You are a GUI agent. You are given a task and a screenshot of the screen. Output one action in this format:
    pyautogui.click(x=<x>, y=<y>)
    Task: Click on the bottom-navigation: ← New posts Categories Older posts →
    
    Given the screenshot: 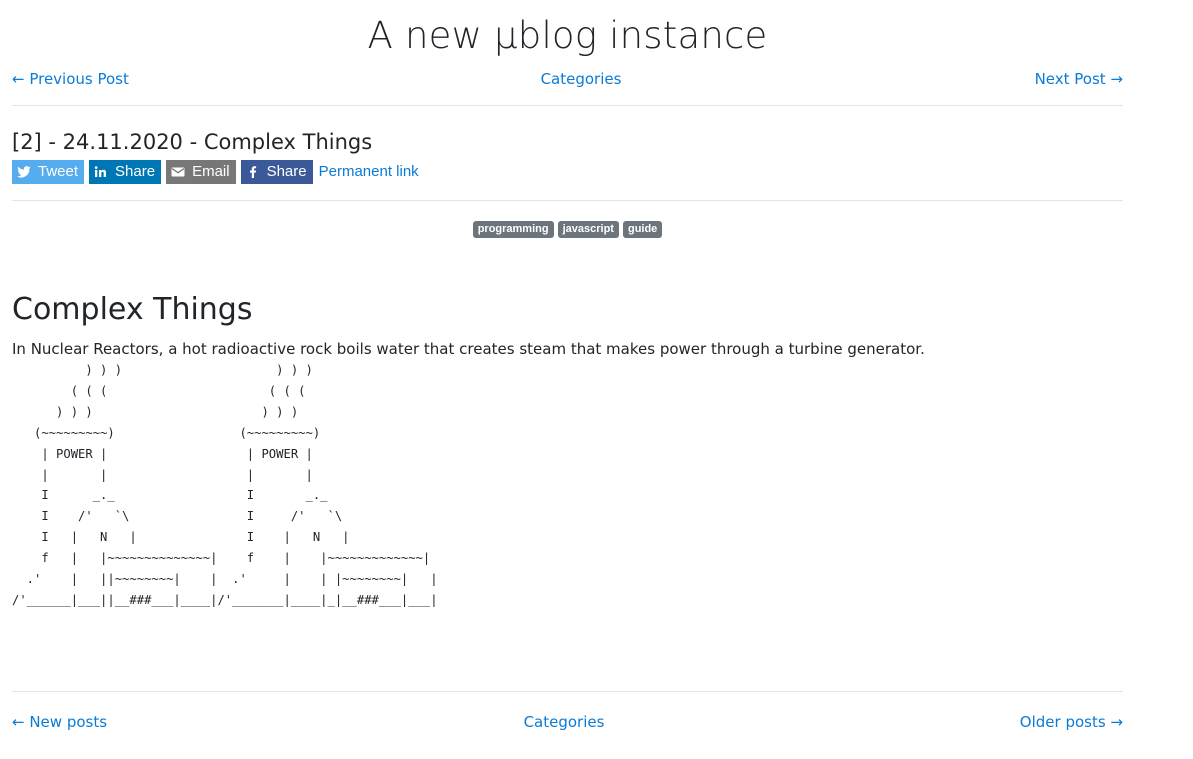 What is the action you would take?
    pyautogui.click(x=567, y=722)
    